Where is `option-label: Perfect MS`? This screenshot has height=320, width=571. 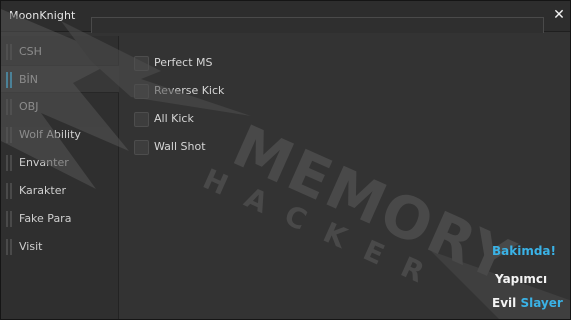 option-label: Perfect MS is located at coordinates (183, 62).